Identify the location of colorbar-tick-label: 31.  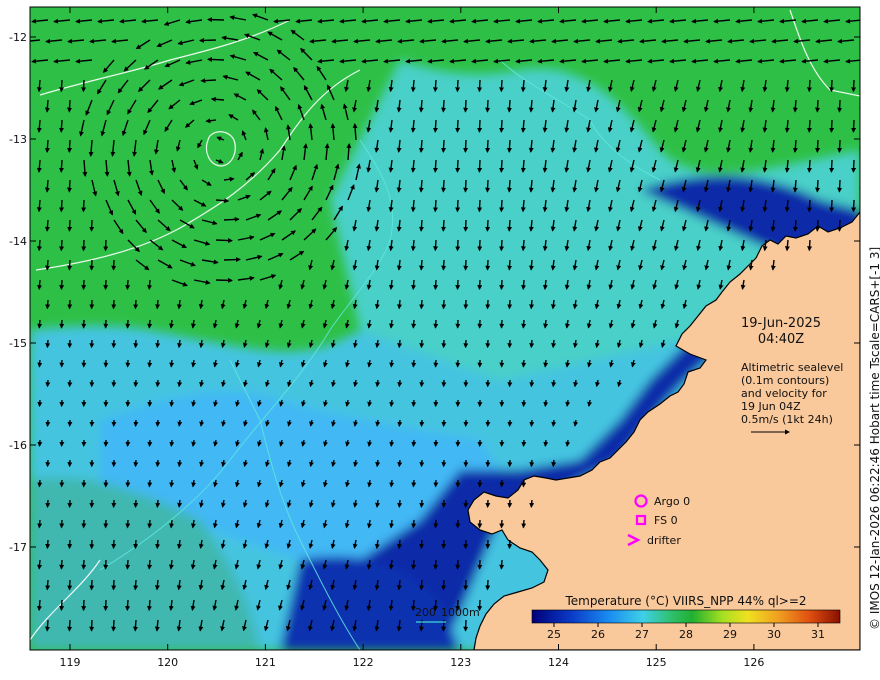
(818, 634).